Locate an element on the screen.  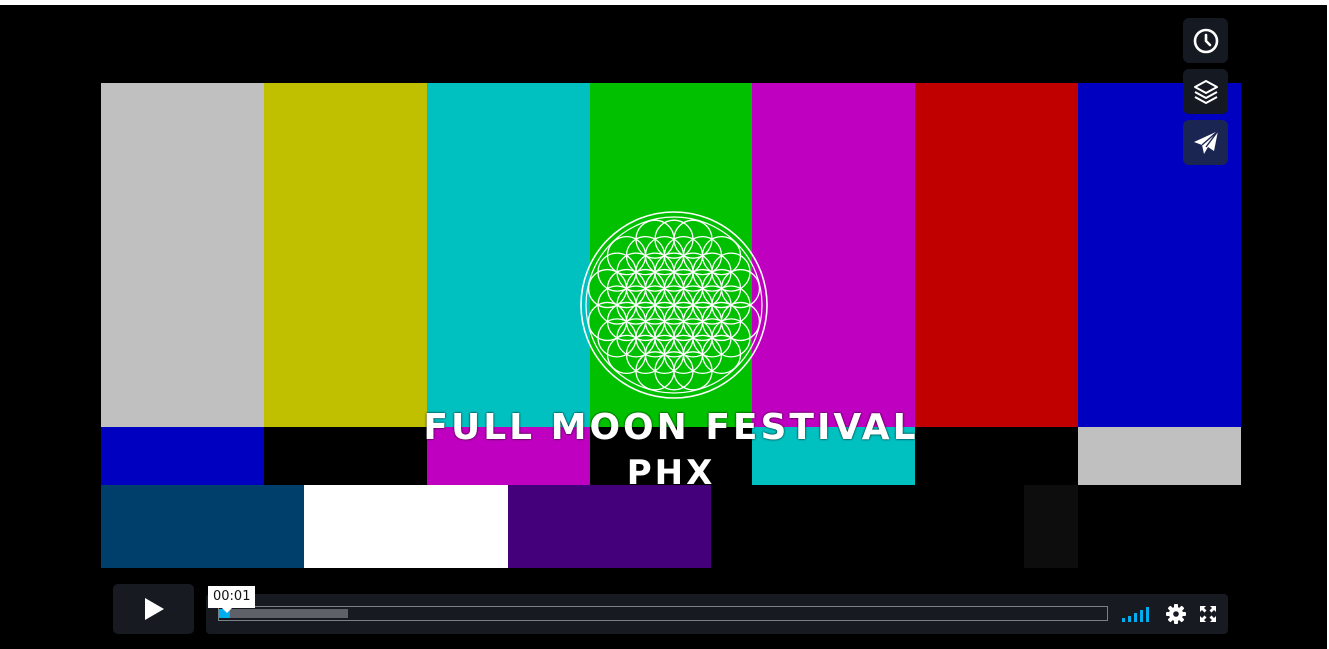
control-bar is located at coordinates (717, 614).